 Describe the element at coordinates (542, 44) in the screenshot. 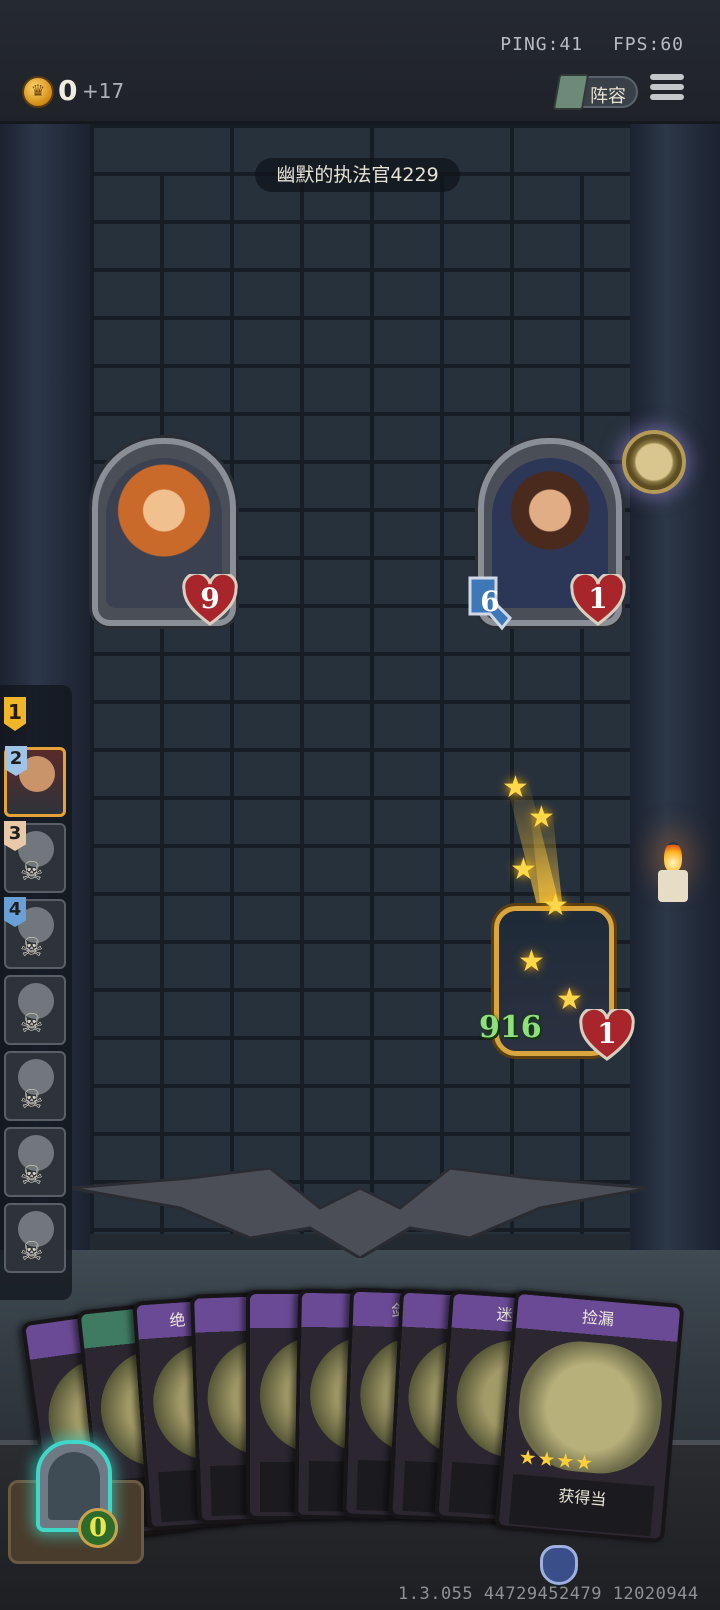

I see `ping-label: PING:41` at that location.